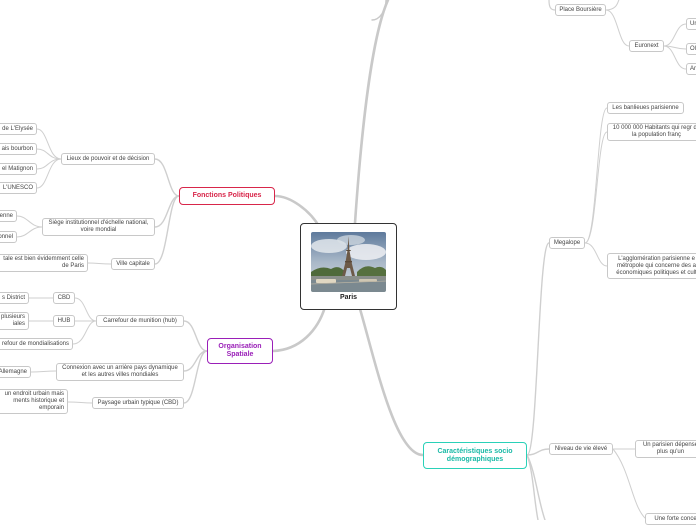  Describe the element at coordinates (348, 262) in the screenshot. I see `eiffel-tower-photo` at that location.